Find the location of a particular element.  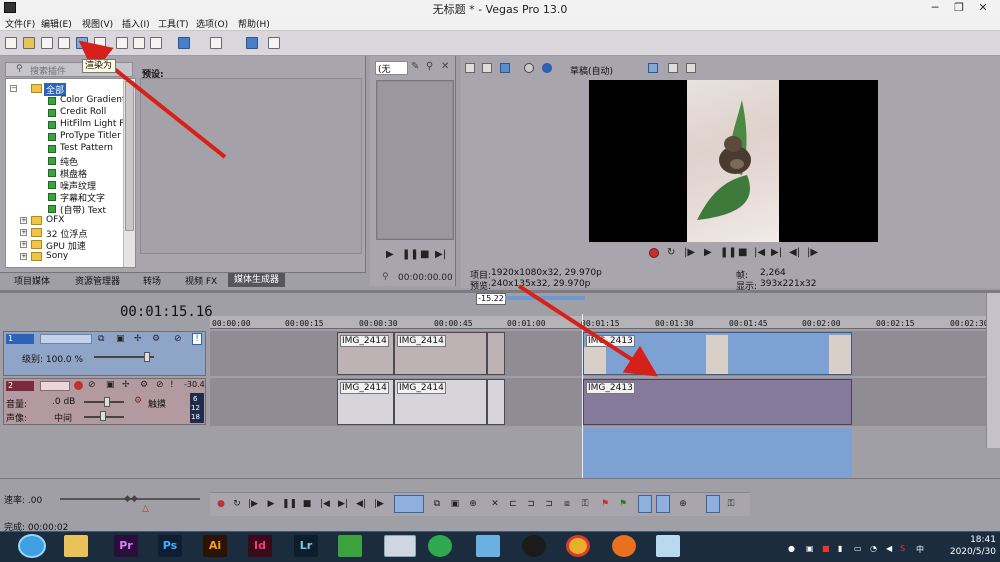

settings-gear-icon: ⚙ is located at coordinates (156, 339).